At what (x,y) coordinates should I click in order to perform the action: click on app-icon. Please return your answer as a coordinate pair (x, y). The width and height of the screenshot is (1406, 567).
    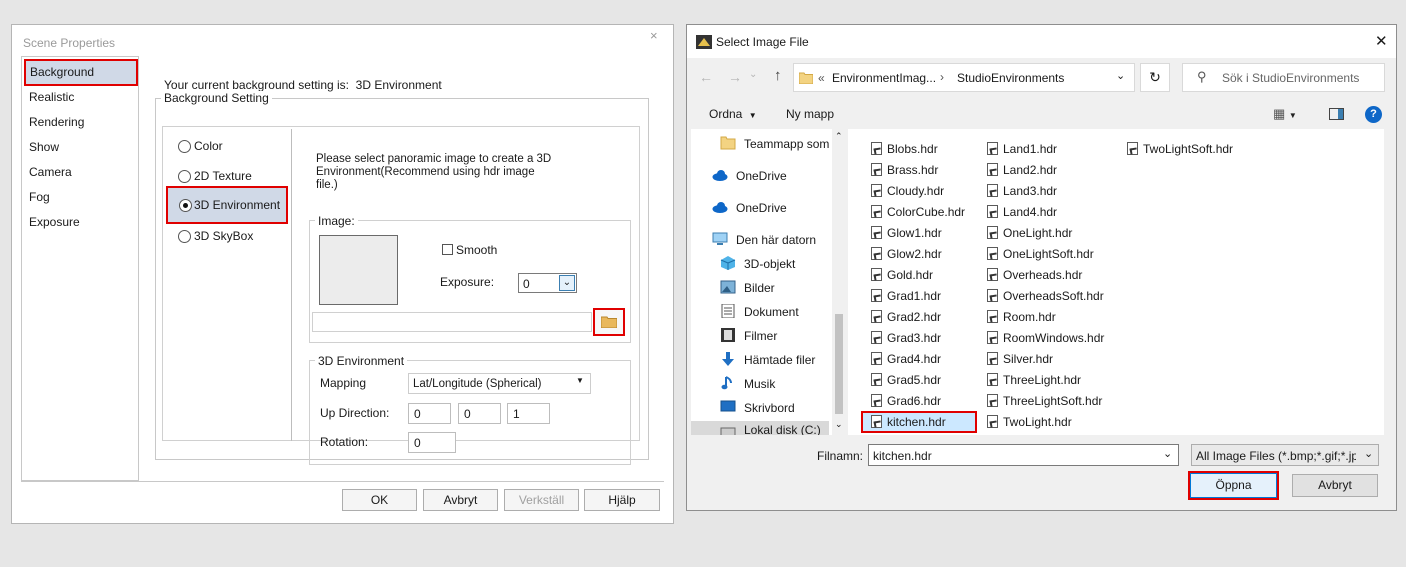
    Looking at the image, I should click on (704, 42).